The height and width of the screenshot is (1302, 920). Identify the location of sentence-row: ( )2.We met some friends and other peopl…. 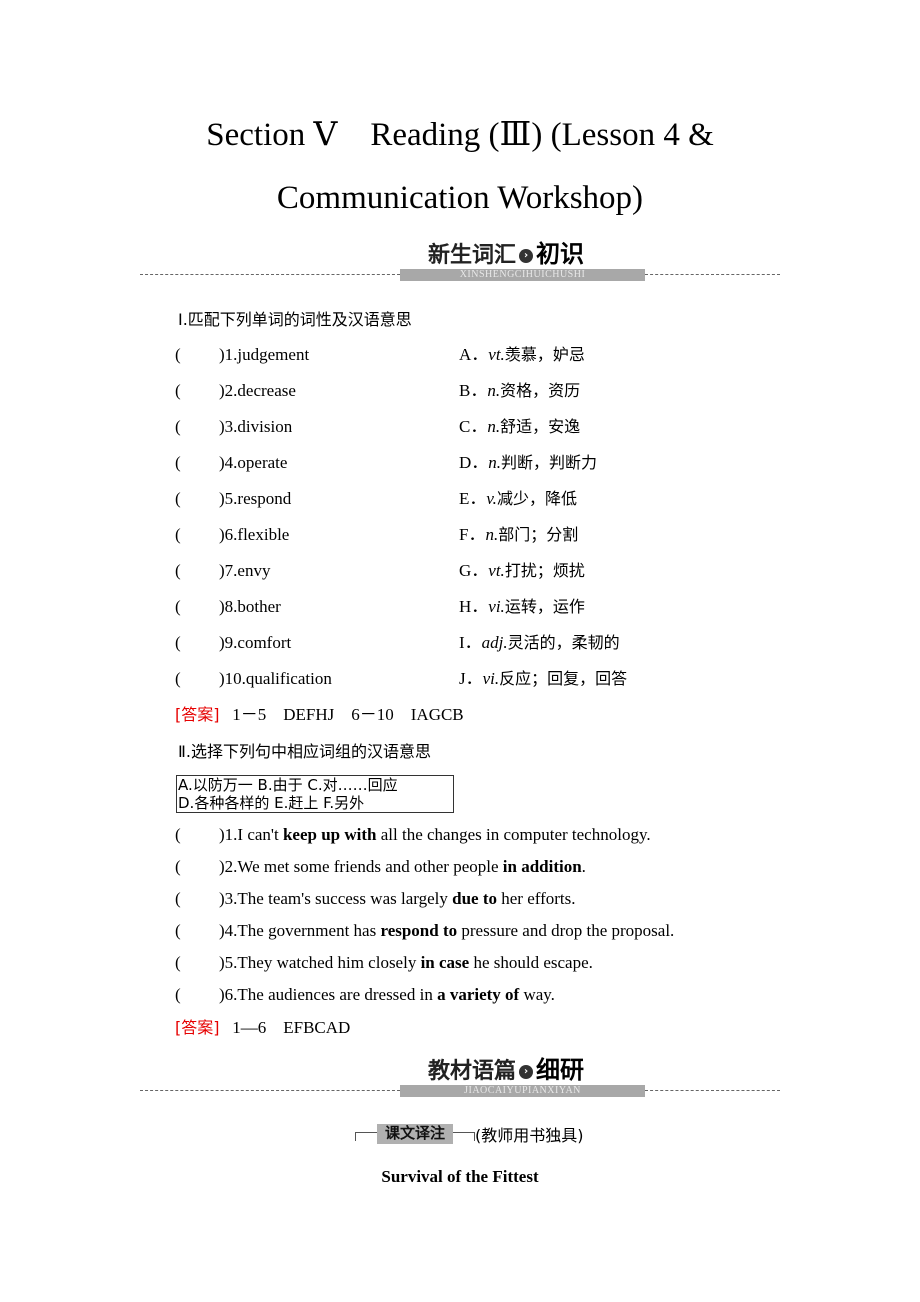
(485, 867).